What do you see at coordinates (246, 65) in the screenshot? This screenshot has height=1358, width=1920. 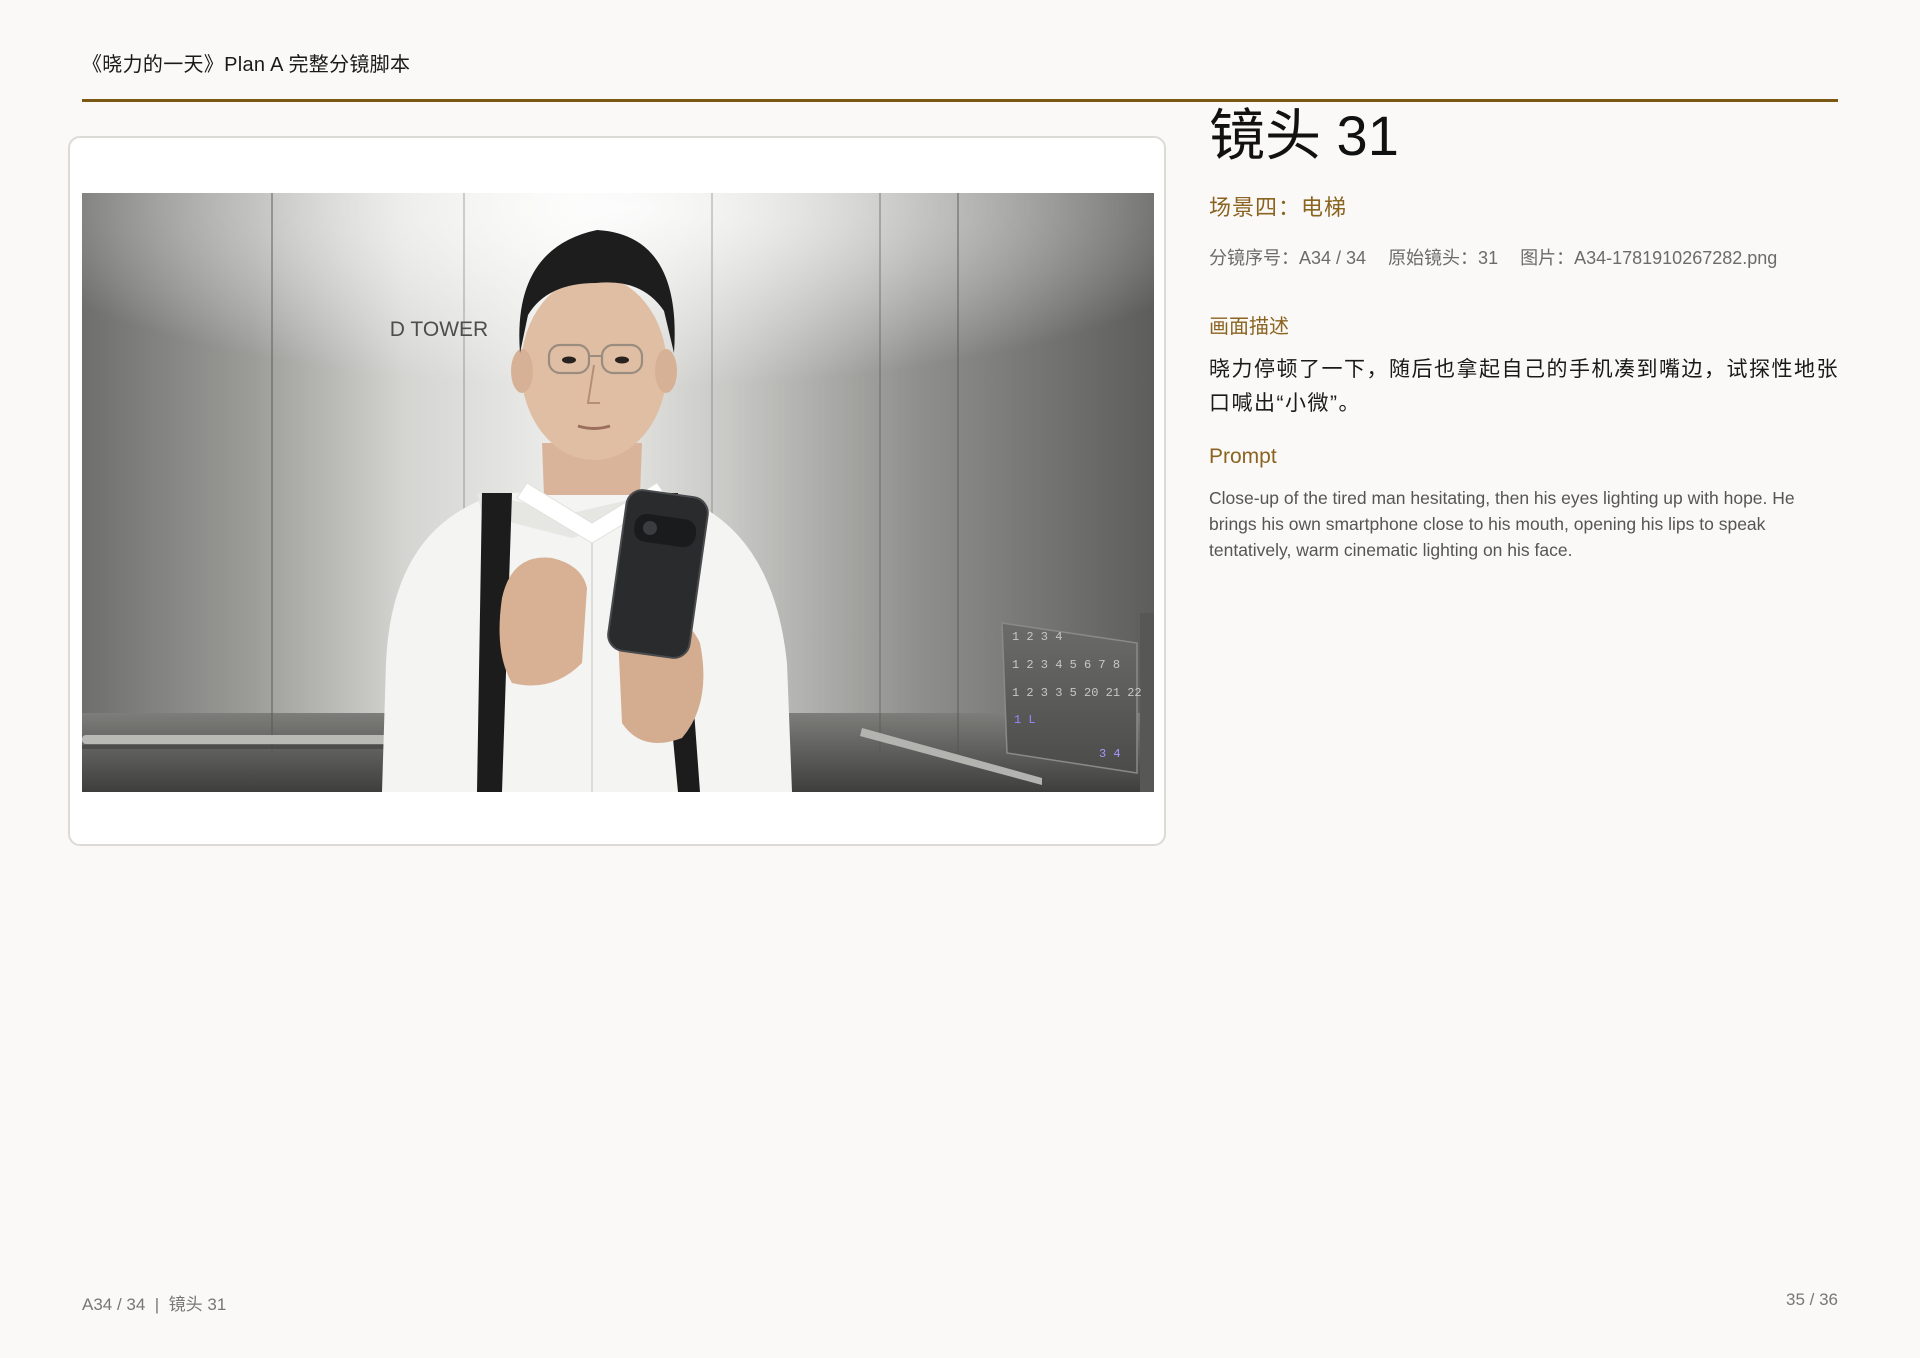 I see `document-title: 《晓力的一天》Plan A 完整分镜脚本` at bounding box center [246, 65].